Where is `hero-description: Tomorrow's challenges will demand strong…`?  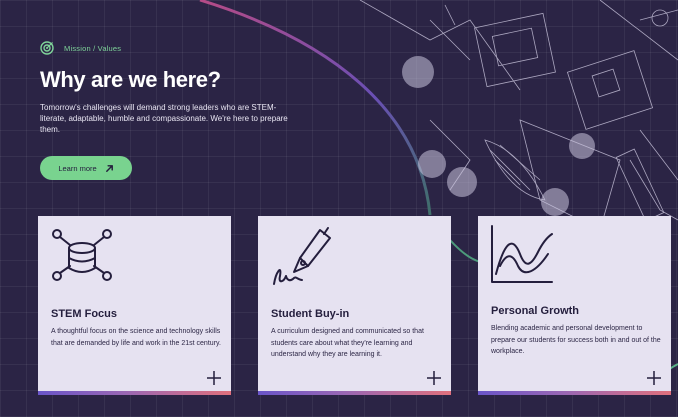 hero-description: Tomorrow's challenges will demand strong… is located at coordinates (164, 118).